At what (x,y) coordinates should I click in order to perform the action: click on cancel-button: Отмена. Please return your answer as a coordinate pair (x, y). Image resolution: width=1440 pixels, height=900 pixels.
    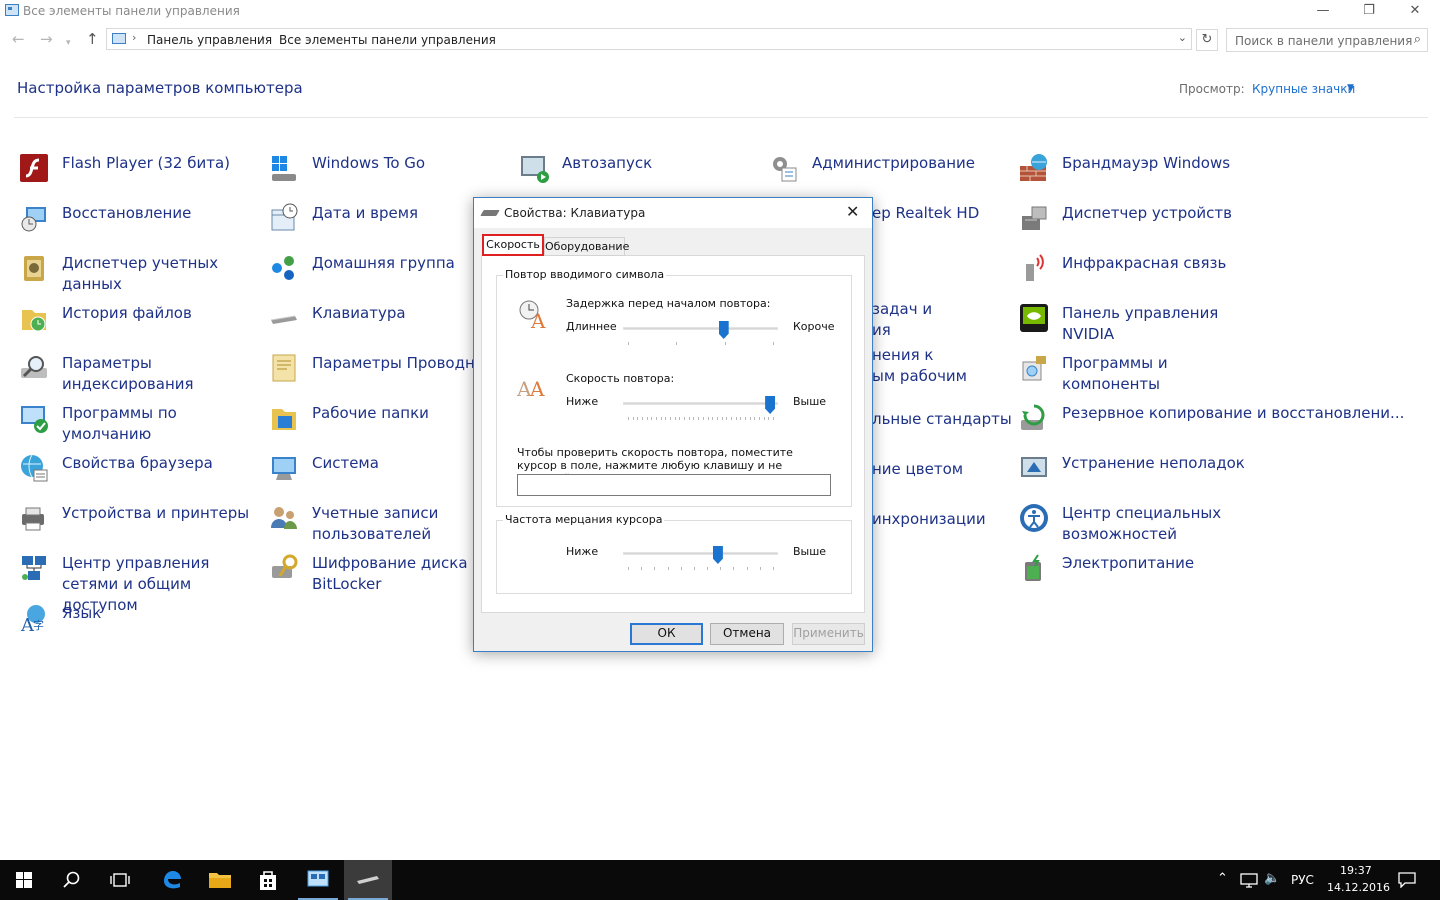
    Looking at the image, I should click on (747, 634).